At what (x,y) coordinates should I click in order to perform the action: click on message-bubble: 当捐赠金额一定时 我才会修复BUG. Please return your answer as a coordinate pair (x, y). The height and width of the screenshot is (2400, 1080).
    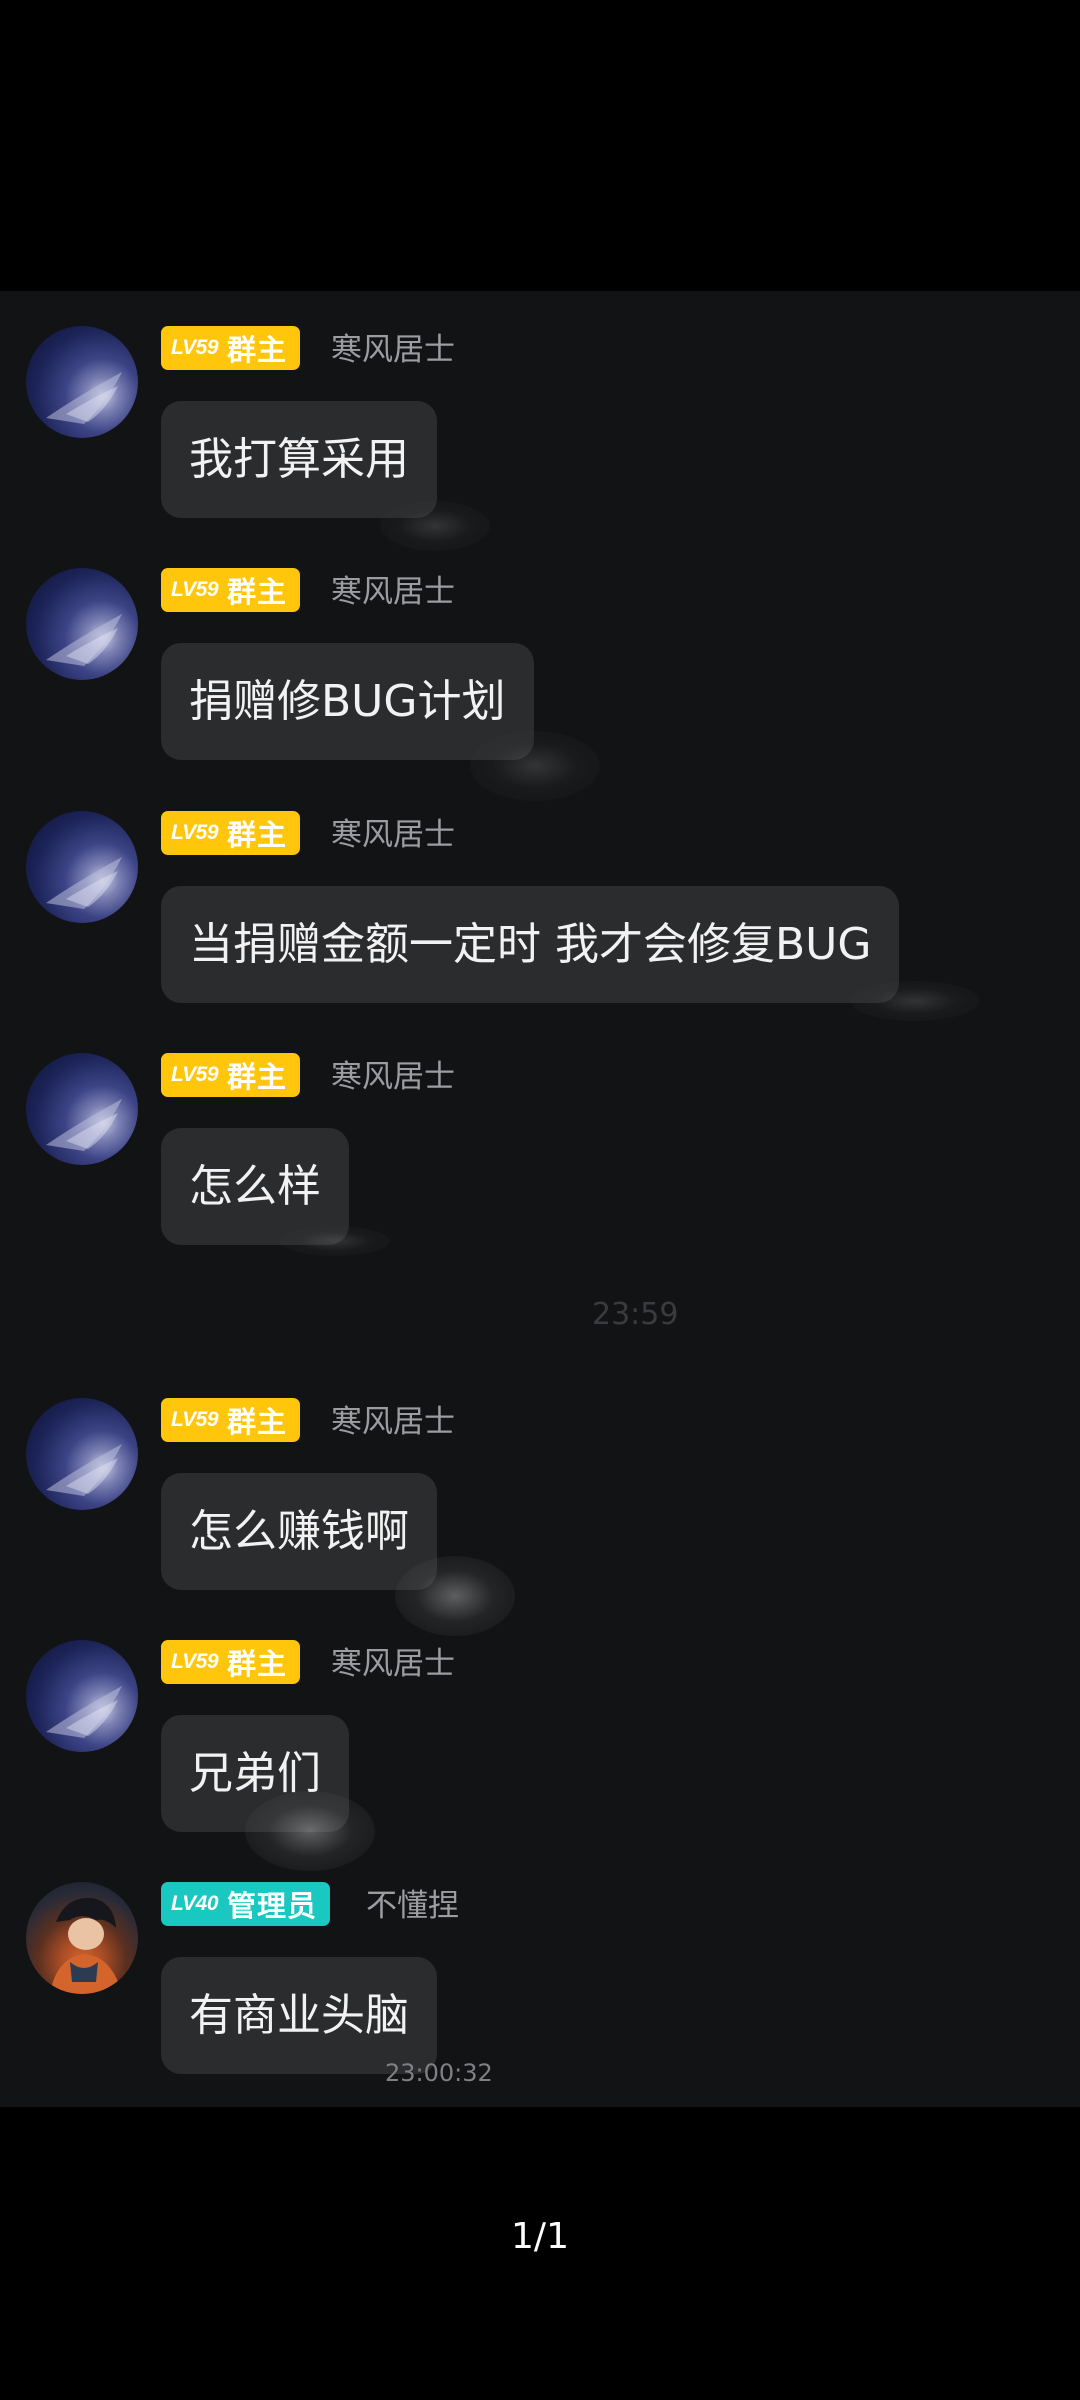
    Looking at the image, I should click on (530, 944).